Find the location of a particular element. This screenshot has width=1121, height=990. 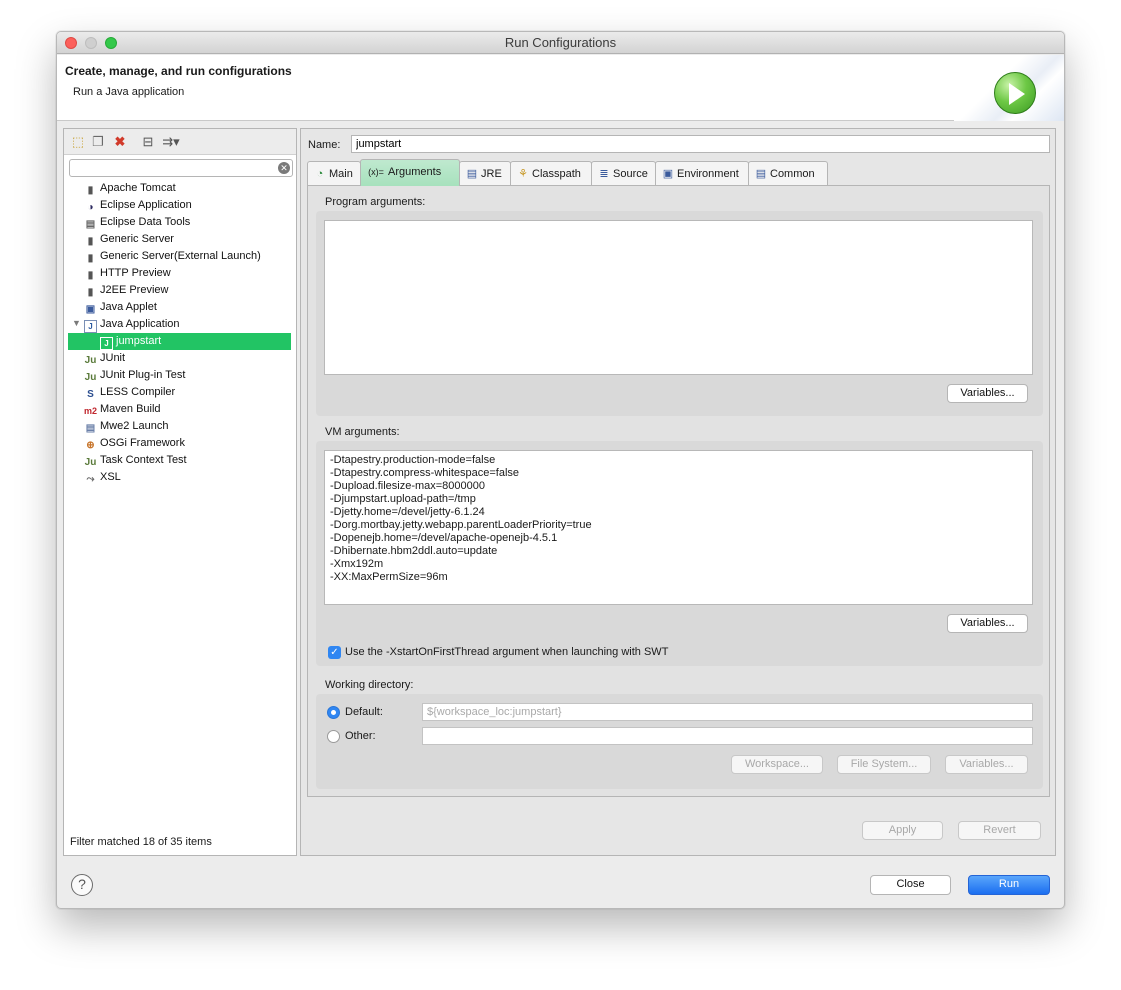

apply-button: Apply is located at coordinates (902, 830).